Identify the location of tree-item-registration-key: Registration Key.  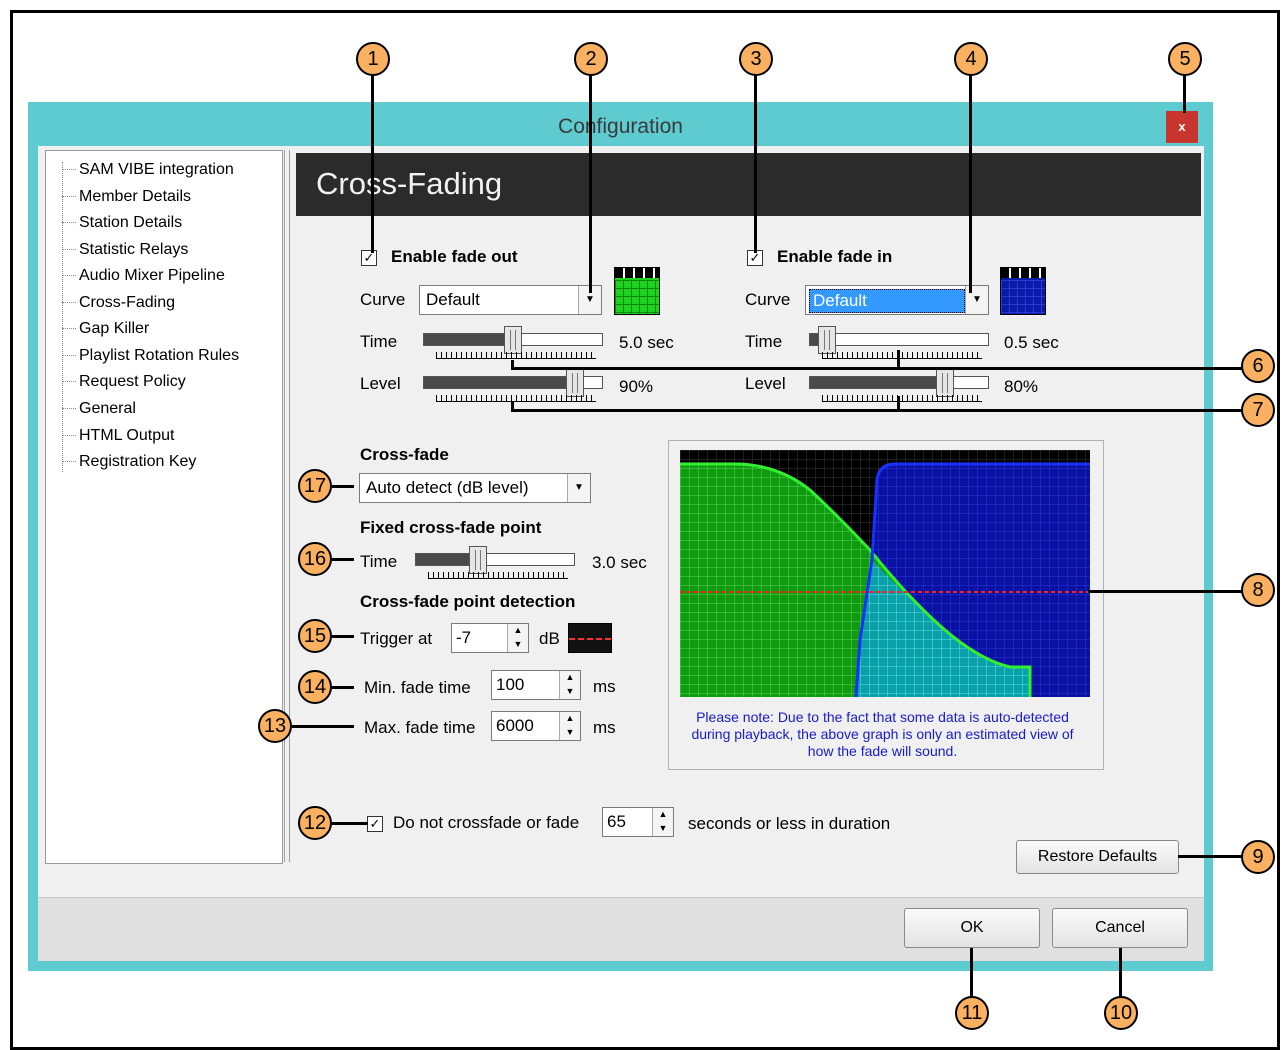
(121, 462).